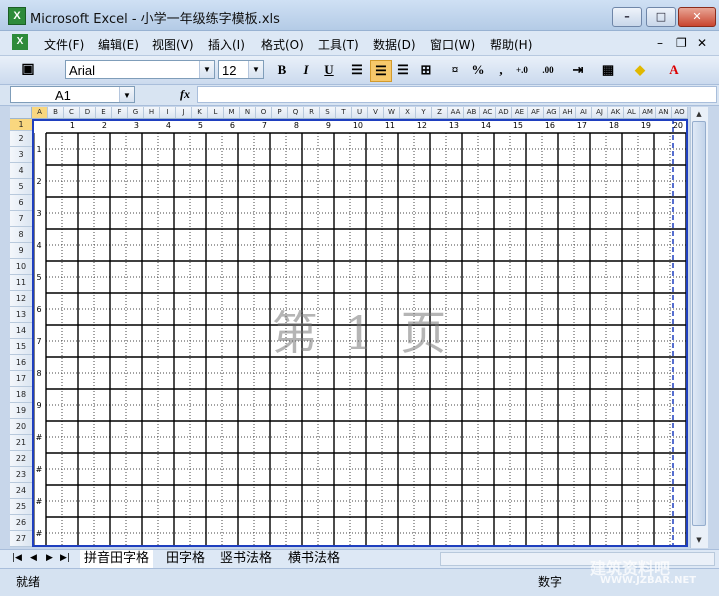  I want to click on close-button: ✕, so click(697, 17).